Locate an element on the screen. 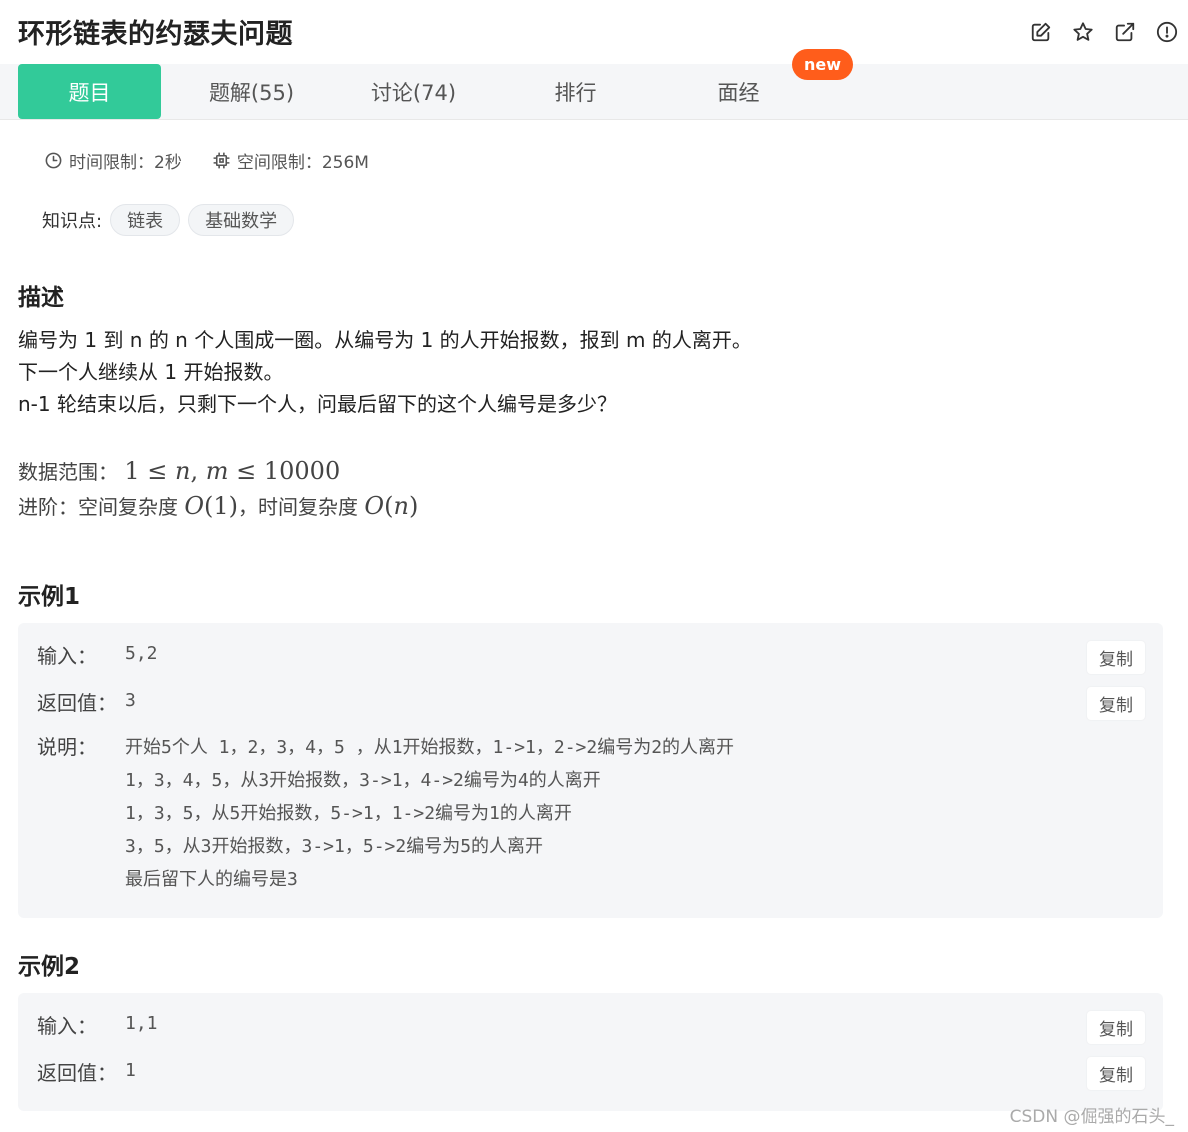 Image resolution: width=1188 pixels, height=1132 pixels. example-2-input-row: 输入： 1,1 is located at coordinates (97, 1024).